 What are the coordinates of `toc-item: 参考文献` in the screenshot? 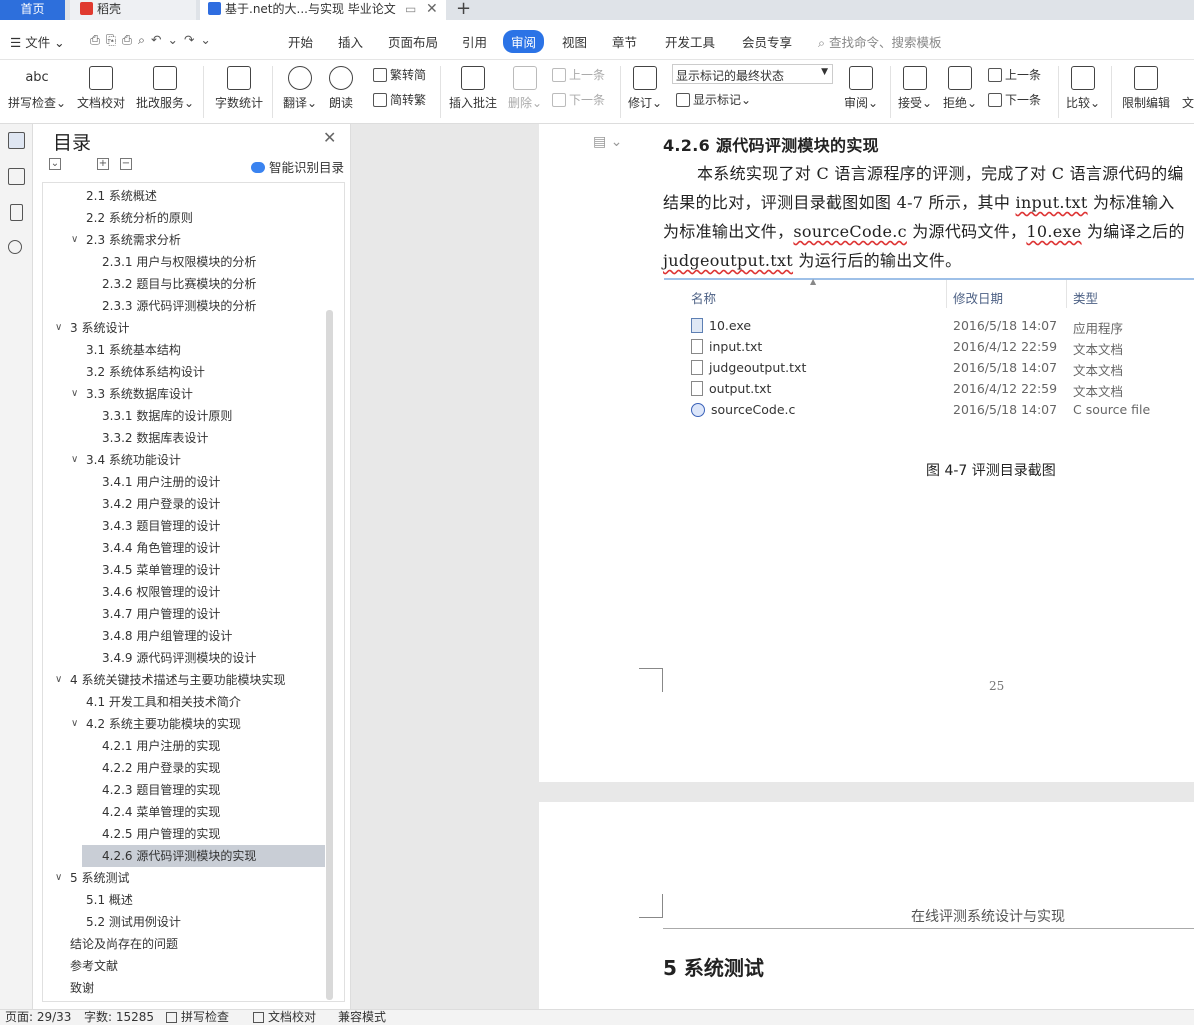 It's located at (94, 966).